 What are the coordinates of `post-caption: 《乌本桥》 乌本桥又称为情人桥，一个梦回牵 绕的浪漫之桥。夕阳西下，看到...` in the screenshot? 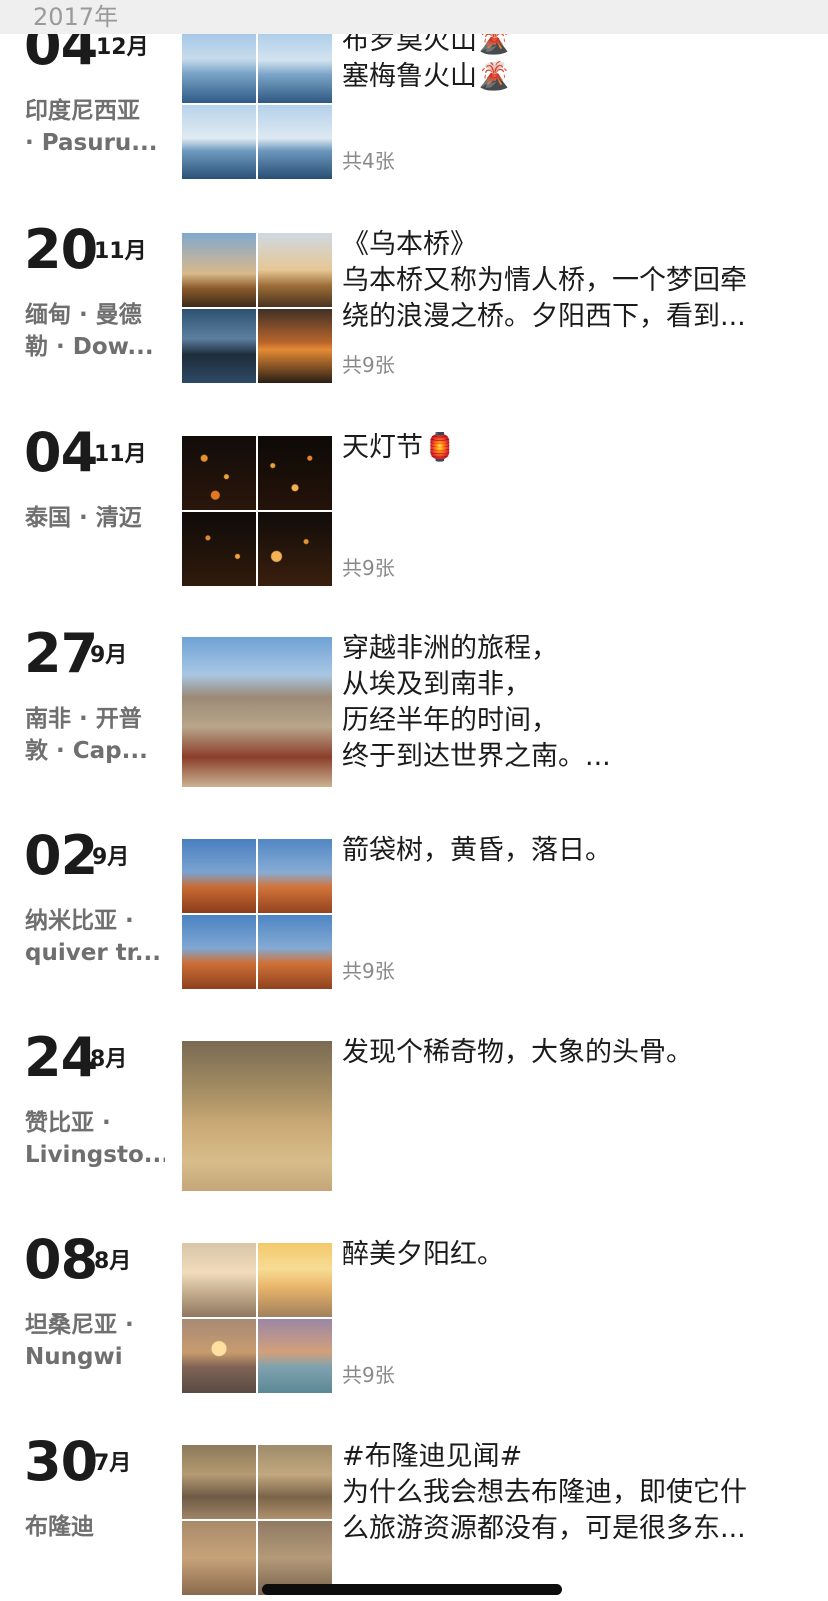 It's located at (544, 280).